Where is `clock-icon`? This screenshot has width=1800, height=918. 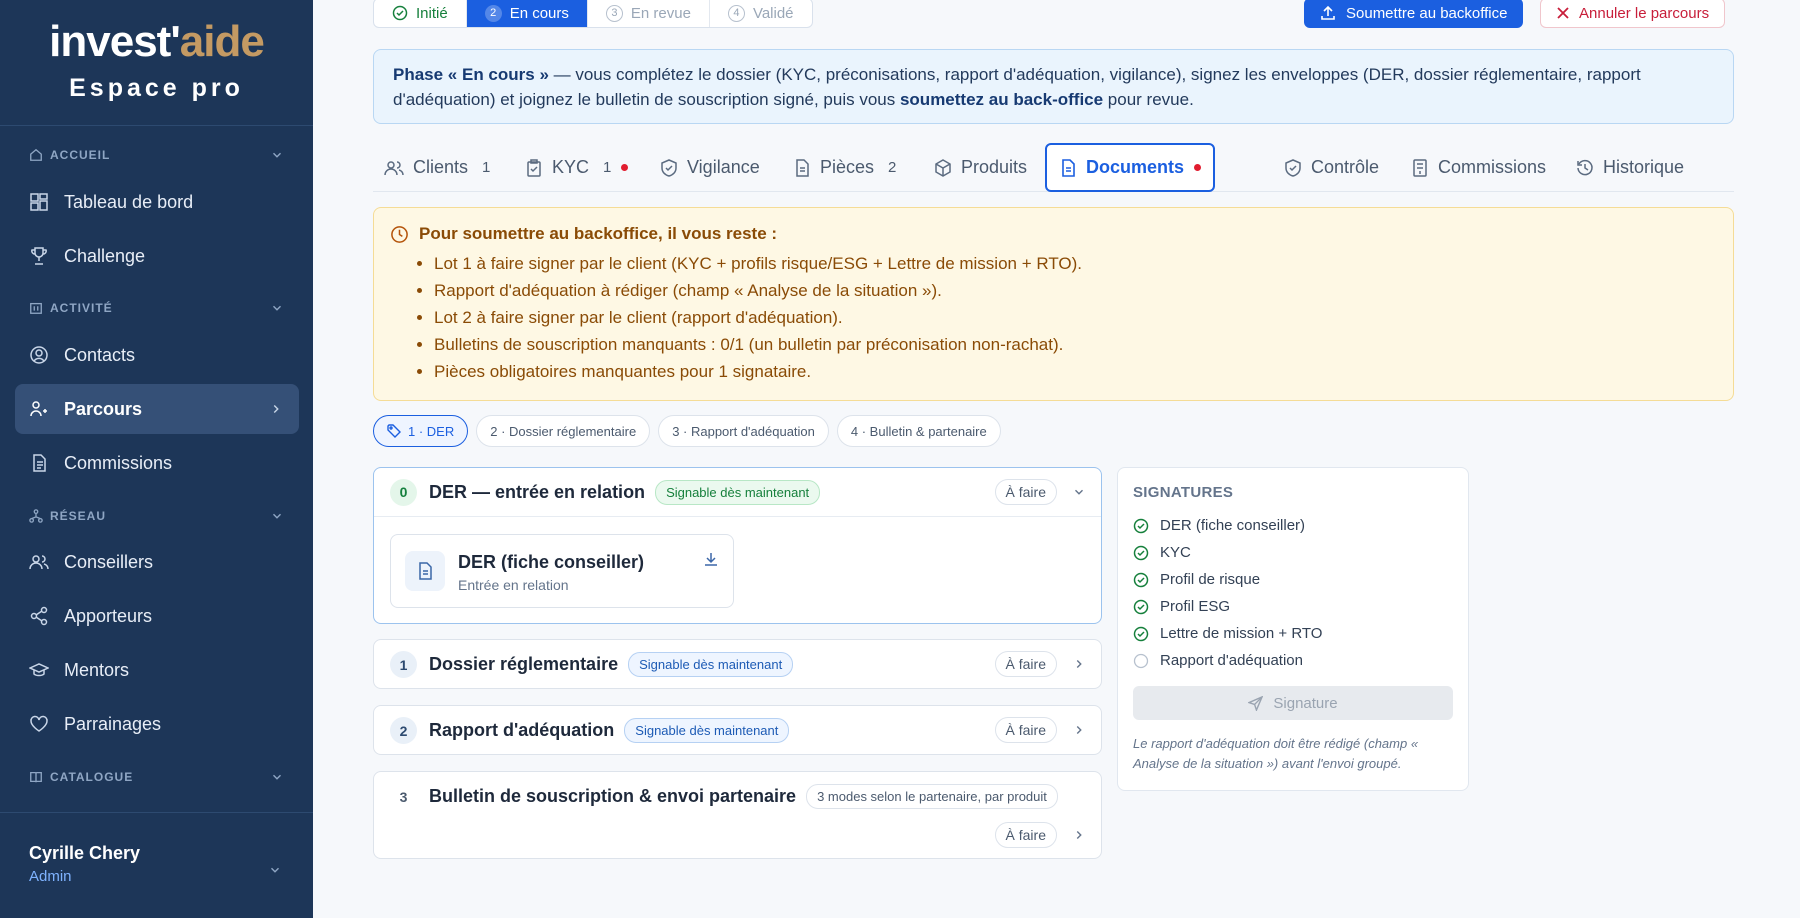 clock-icon is located at coordinates (399, 234).